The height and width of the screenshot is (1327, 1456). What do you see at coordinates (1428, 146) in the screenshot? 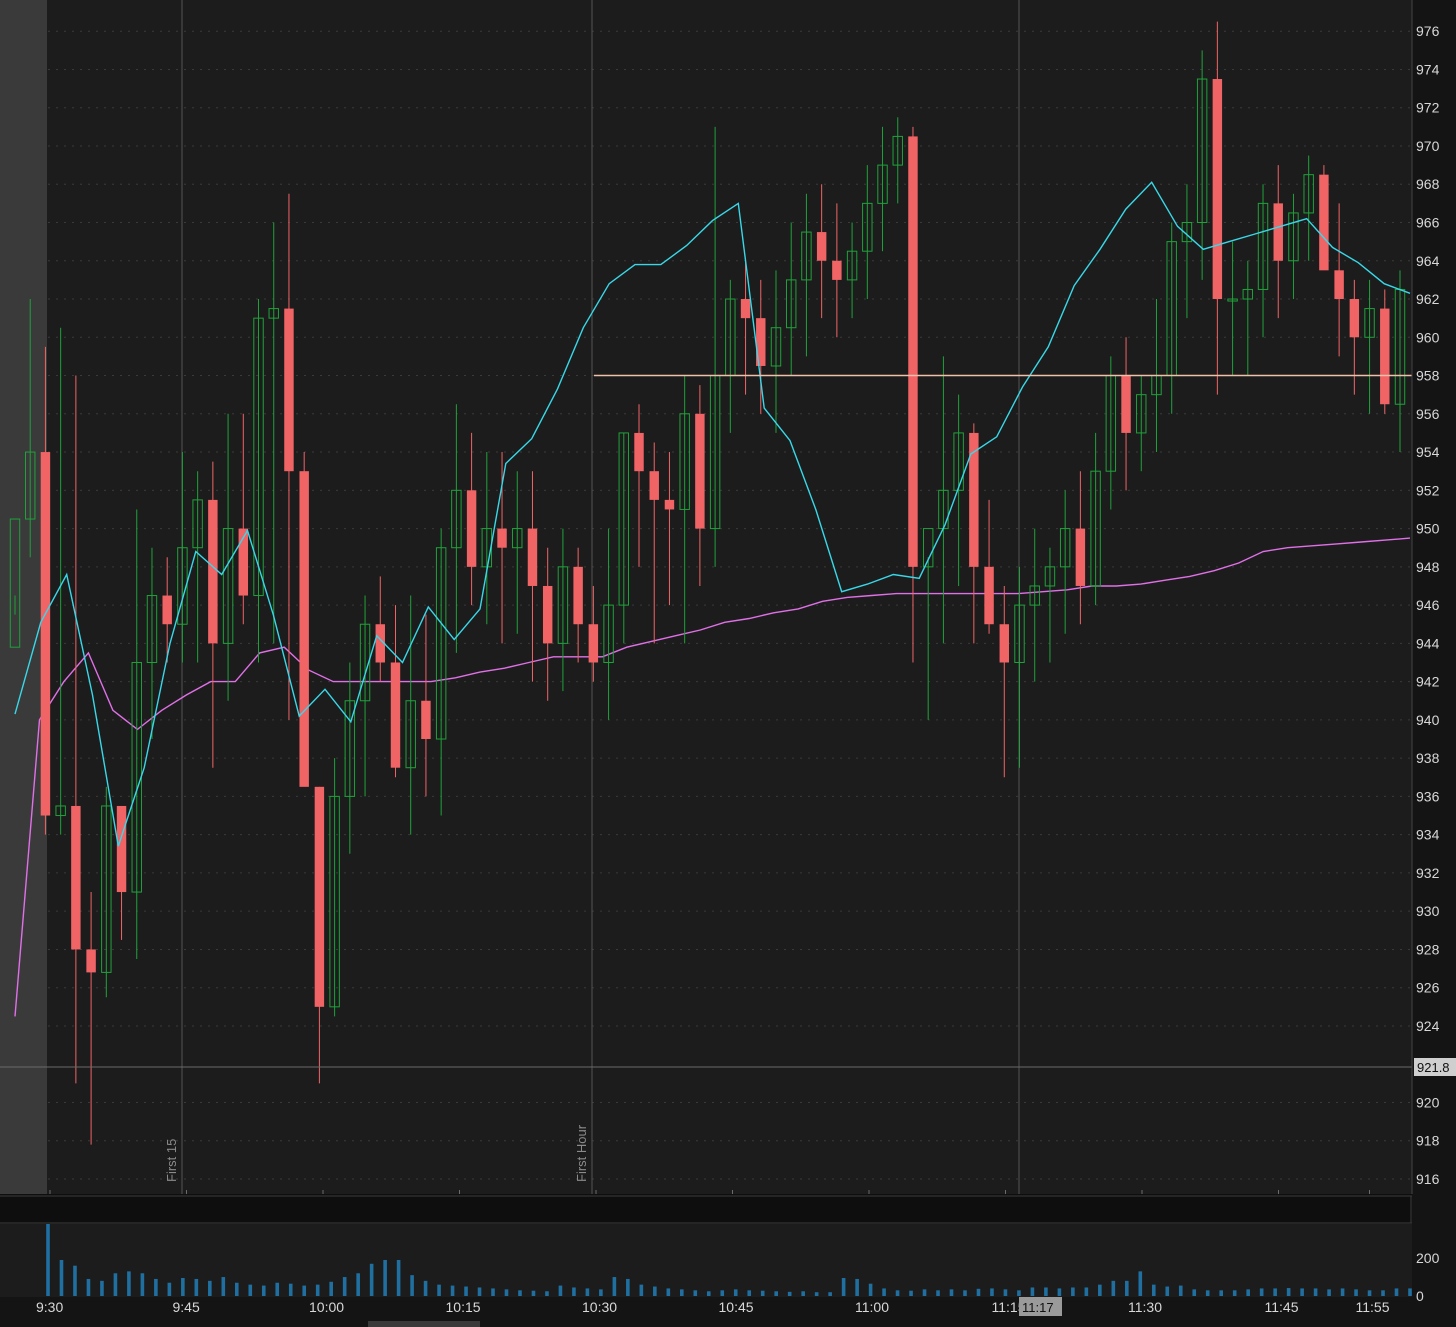
I see `price-tick-label: 970` at bounding box center [1428, 146].